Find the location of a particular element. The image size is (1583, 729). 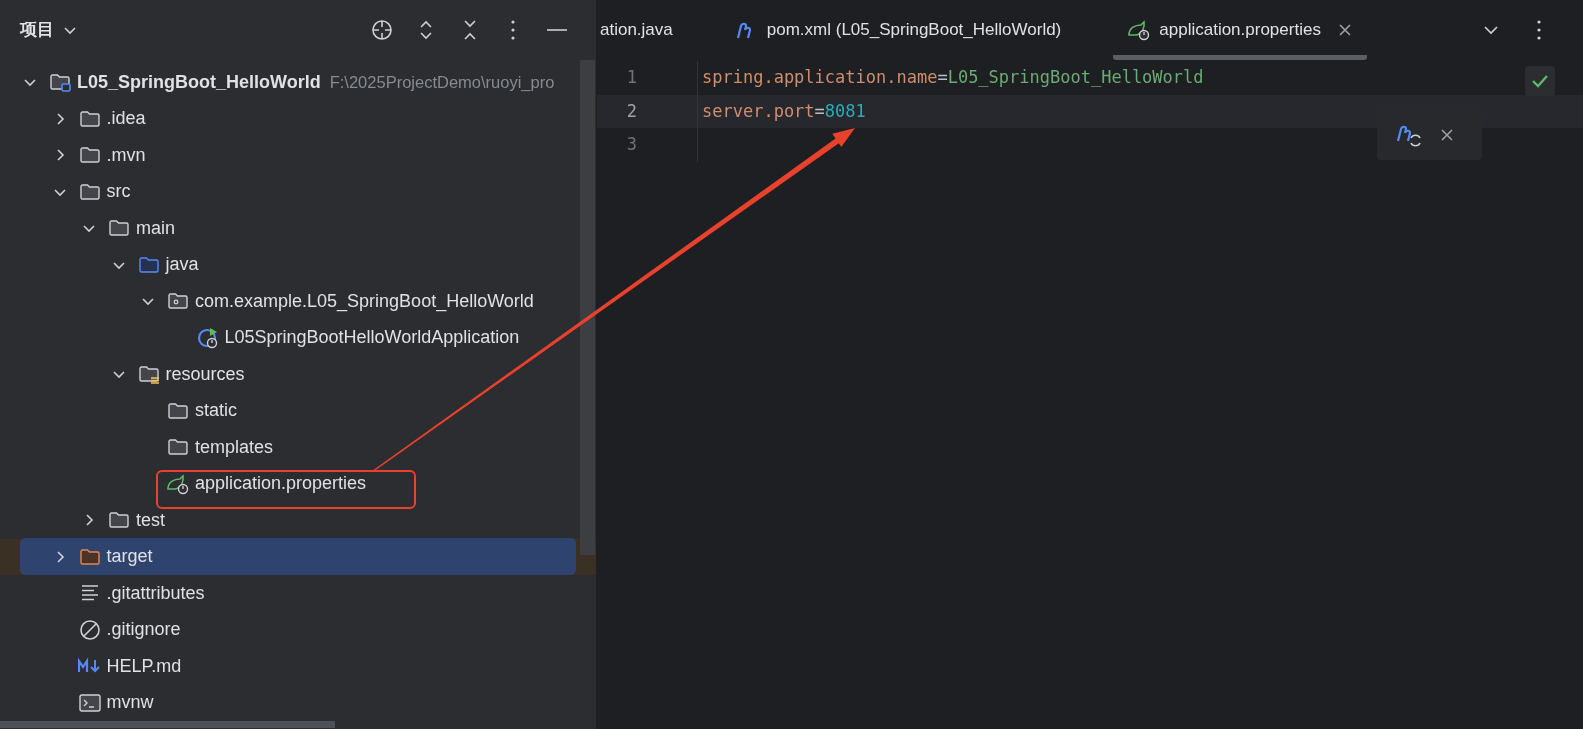

file-name: resources is located at coordinates (205, 374).